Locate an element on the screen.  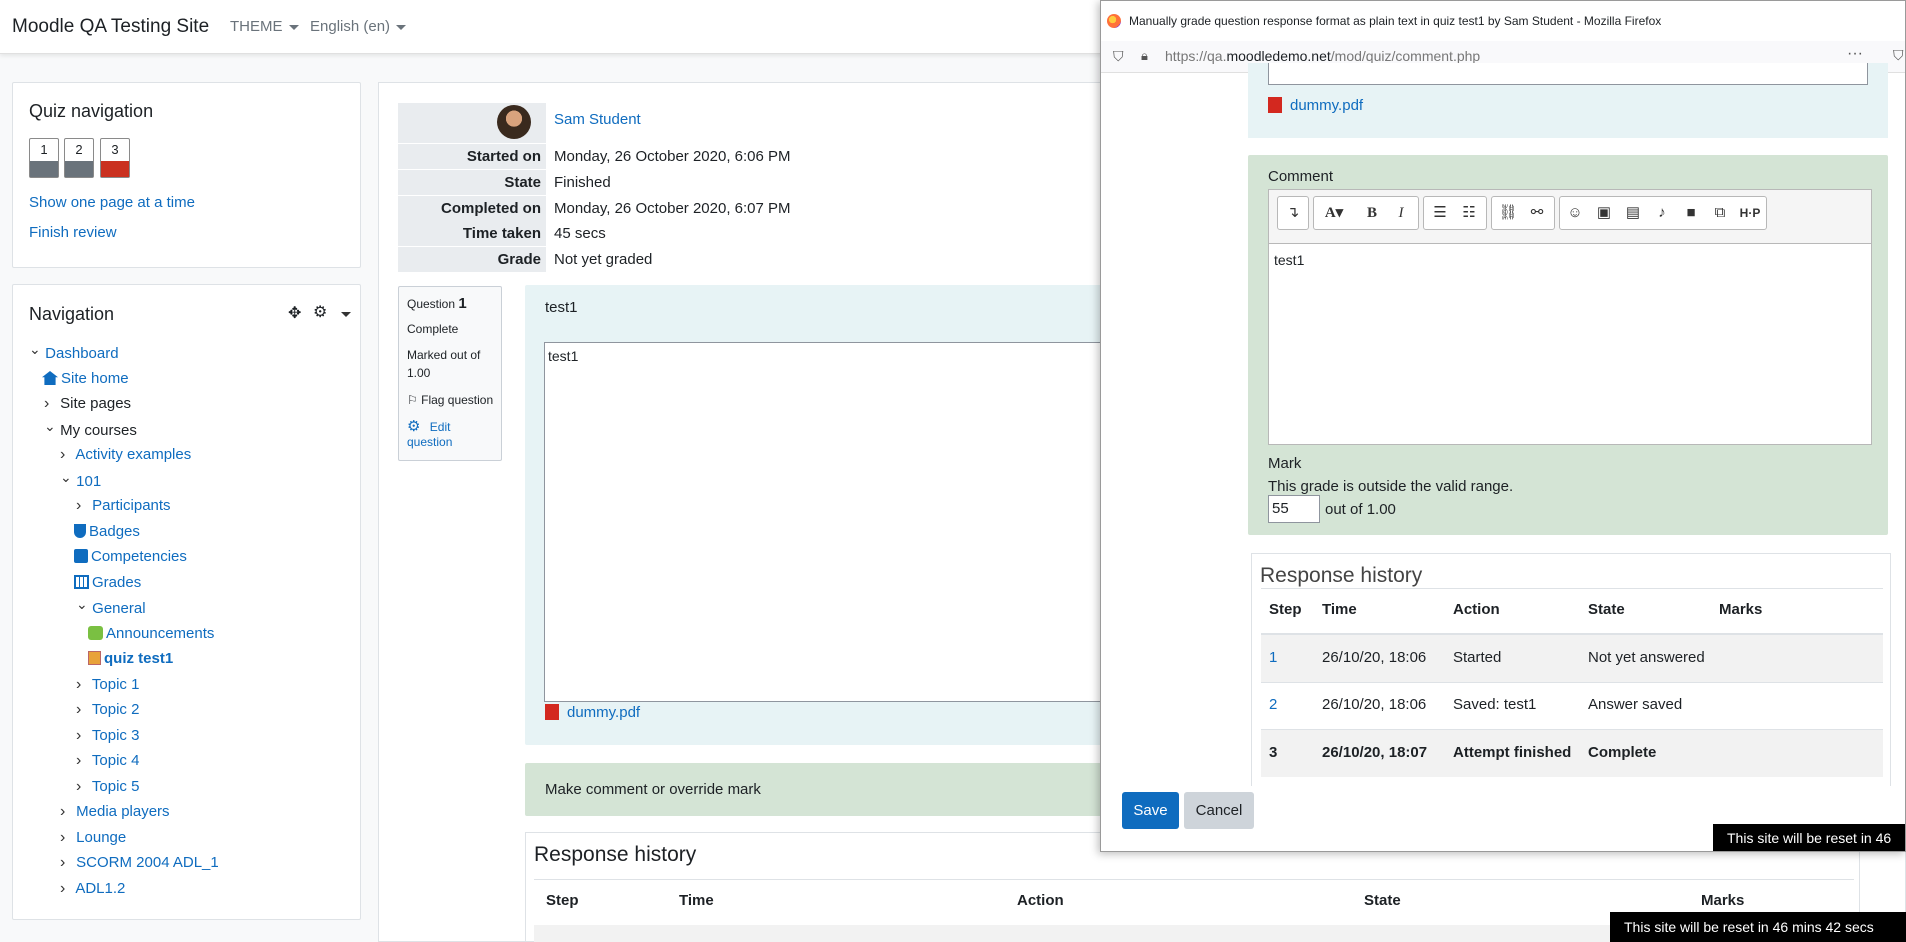
nav-item-adl12: ADL1.2 is located at coordinates (92, 889).